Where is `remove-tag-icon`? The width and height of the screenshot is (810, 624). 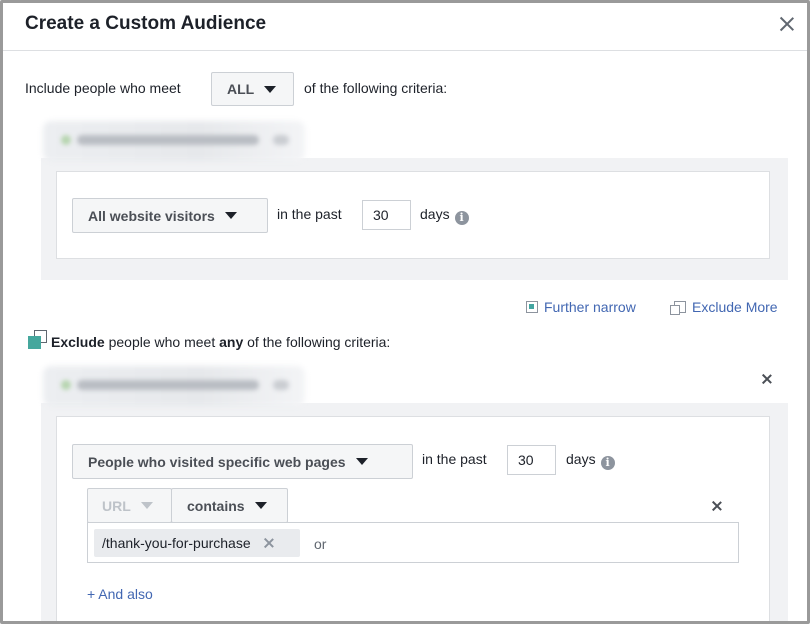 remove-tag-icon is located at coordinates (269, 543).